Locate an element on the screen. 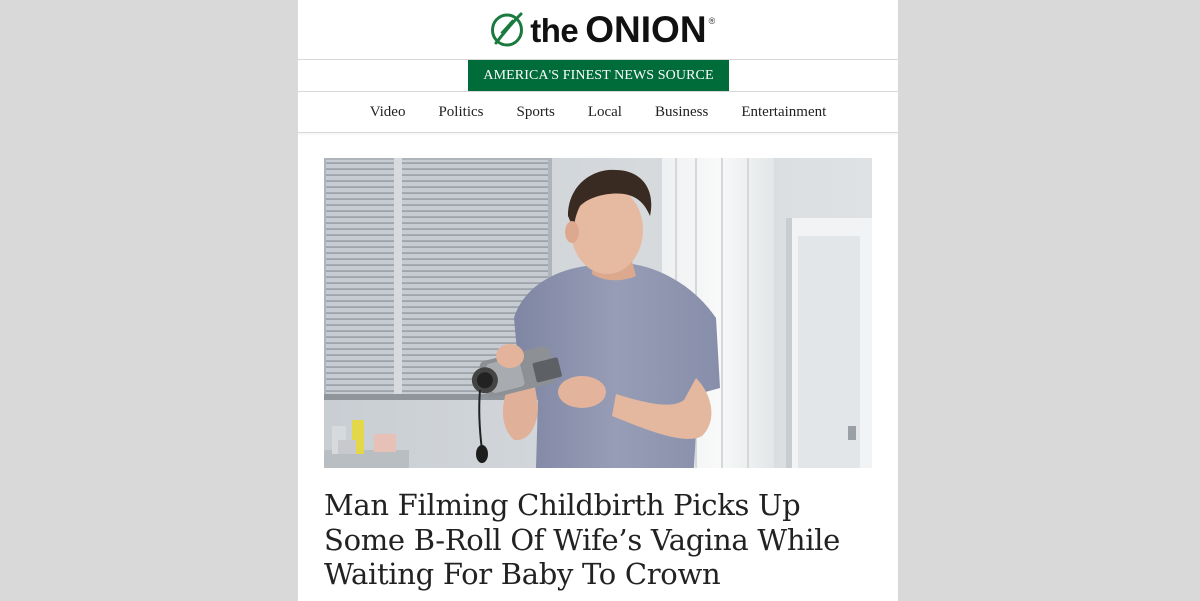 This screenshot has width=1200, height=601. nav-item-sports: Sports is located at coordinates (535, 112).